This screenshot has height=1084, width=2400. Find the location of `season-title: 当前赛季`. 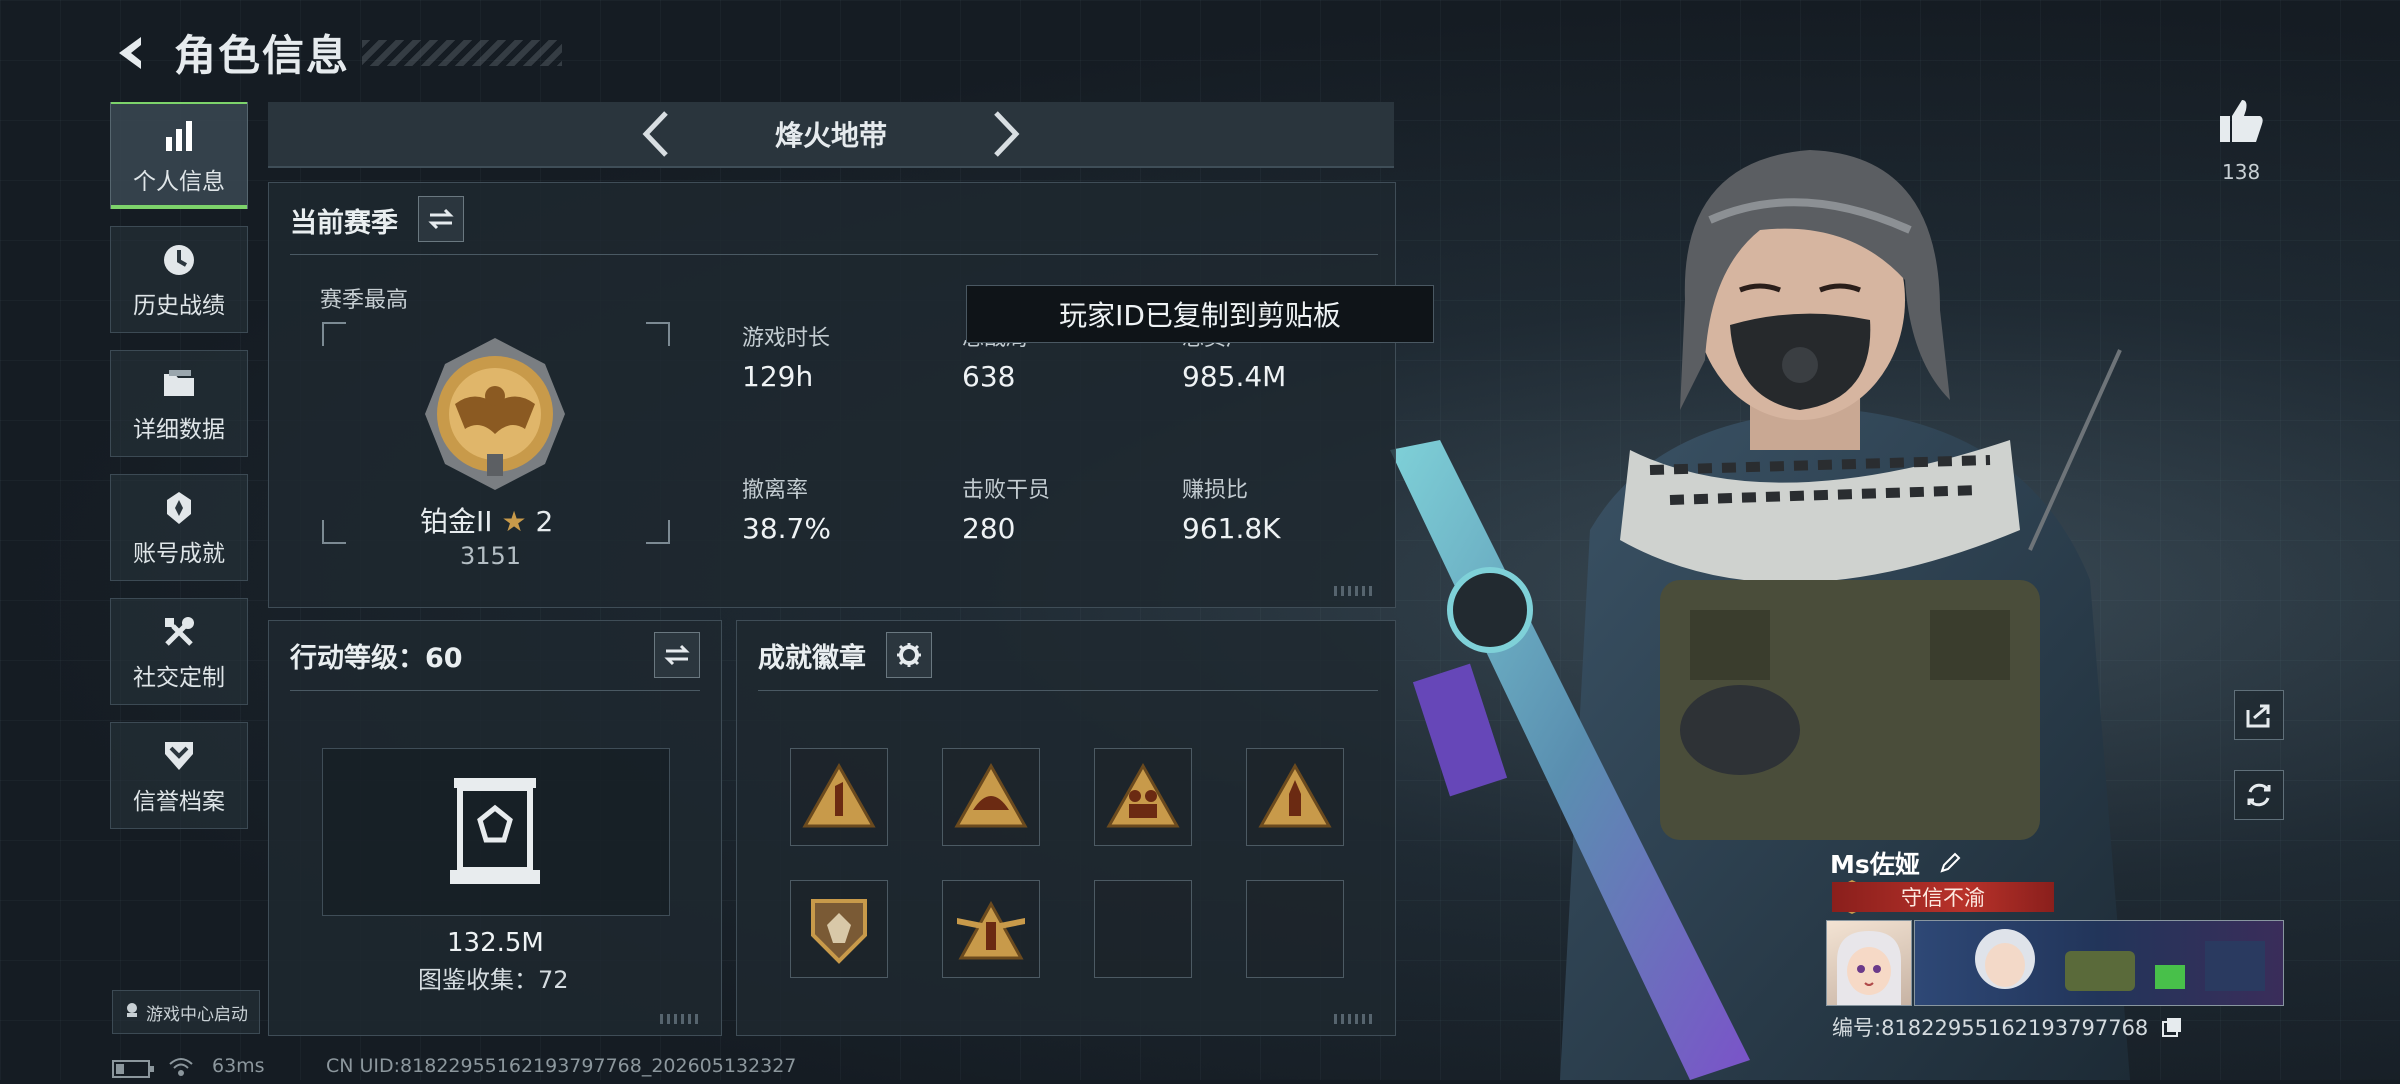

season-title: 当前赛季 is located at coordinates (344, 223).